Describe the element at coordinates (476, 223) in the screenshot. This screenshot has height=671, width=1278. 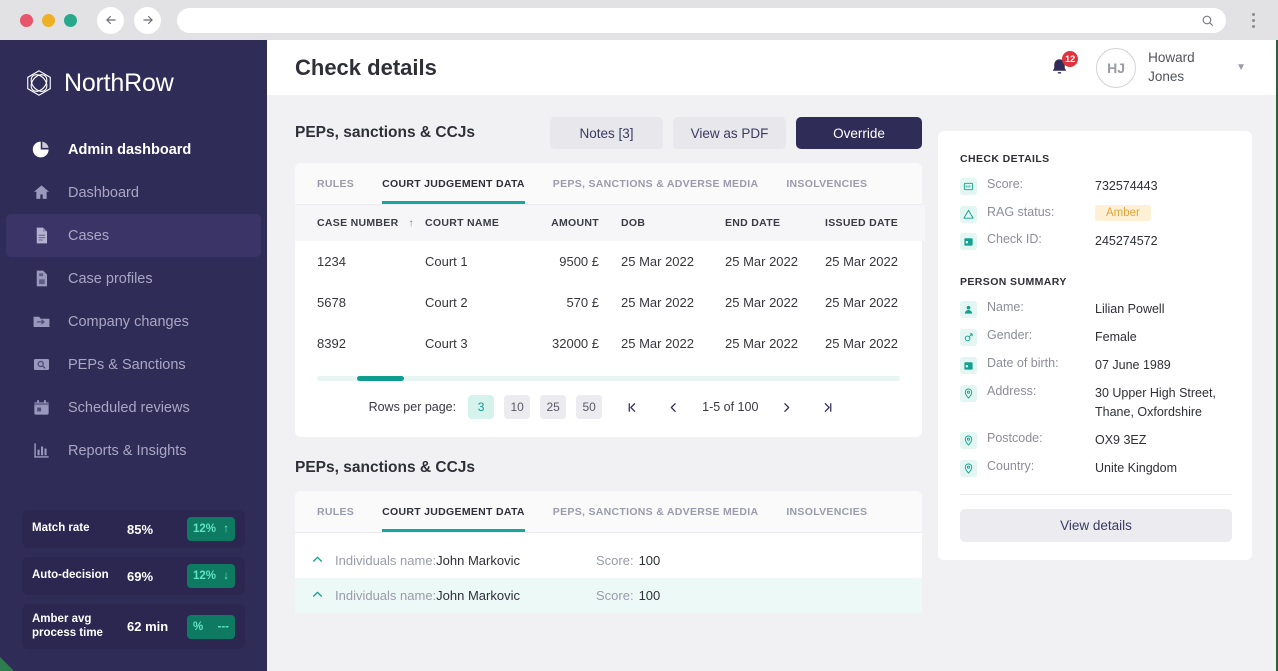
I see `column-header-court-name: Court name` at that location.